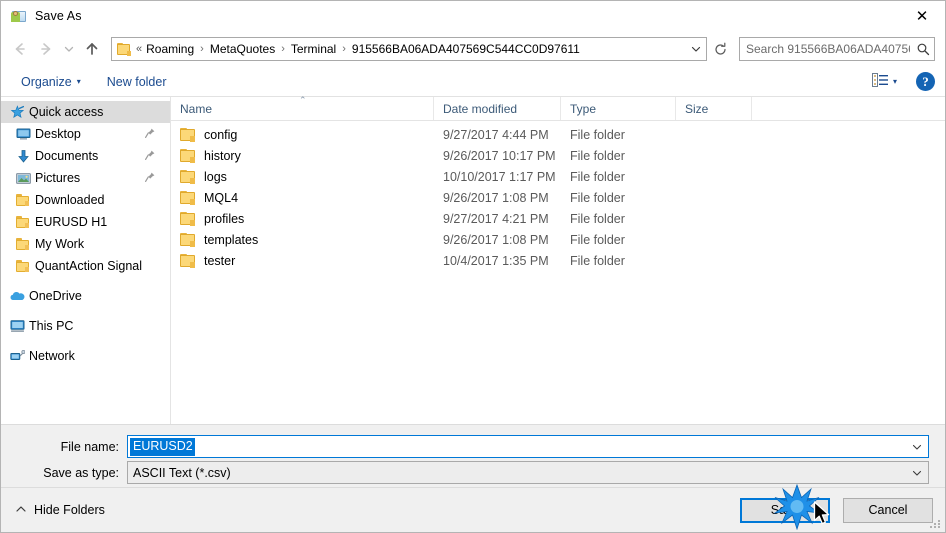  I want to click on back-button, so click(20, 49).